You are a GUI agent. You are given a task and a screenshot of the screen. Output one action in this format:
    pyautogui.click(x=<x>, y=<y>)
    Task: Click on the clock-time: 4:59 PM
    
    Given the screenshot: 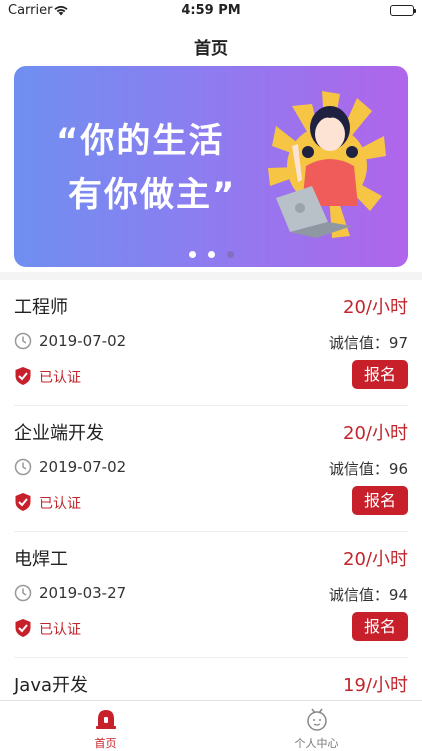 What is the action you would take?
    pyautogui.click(x=211, y=10)
    